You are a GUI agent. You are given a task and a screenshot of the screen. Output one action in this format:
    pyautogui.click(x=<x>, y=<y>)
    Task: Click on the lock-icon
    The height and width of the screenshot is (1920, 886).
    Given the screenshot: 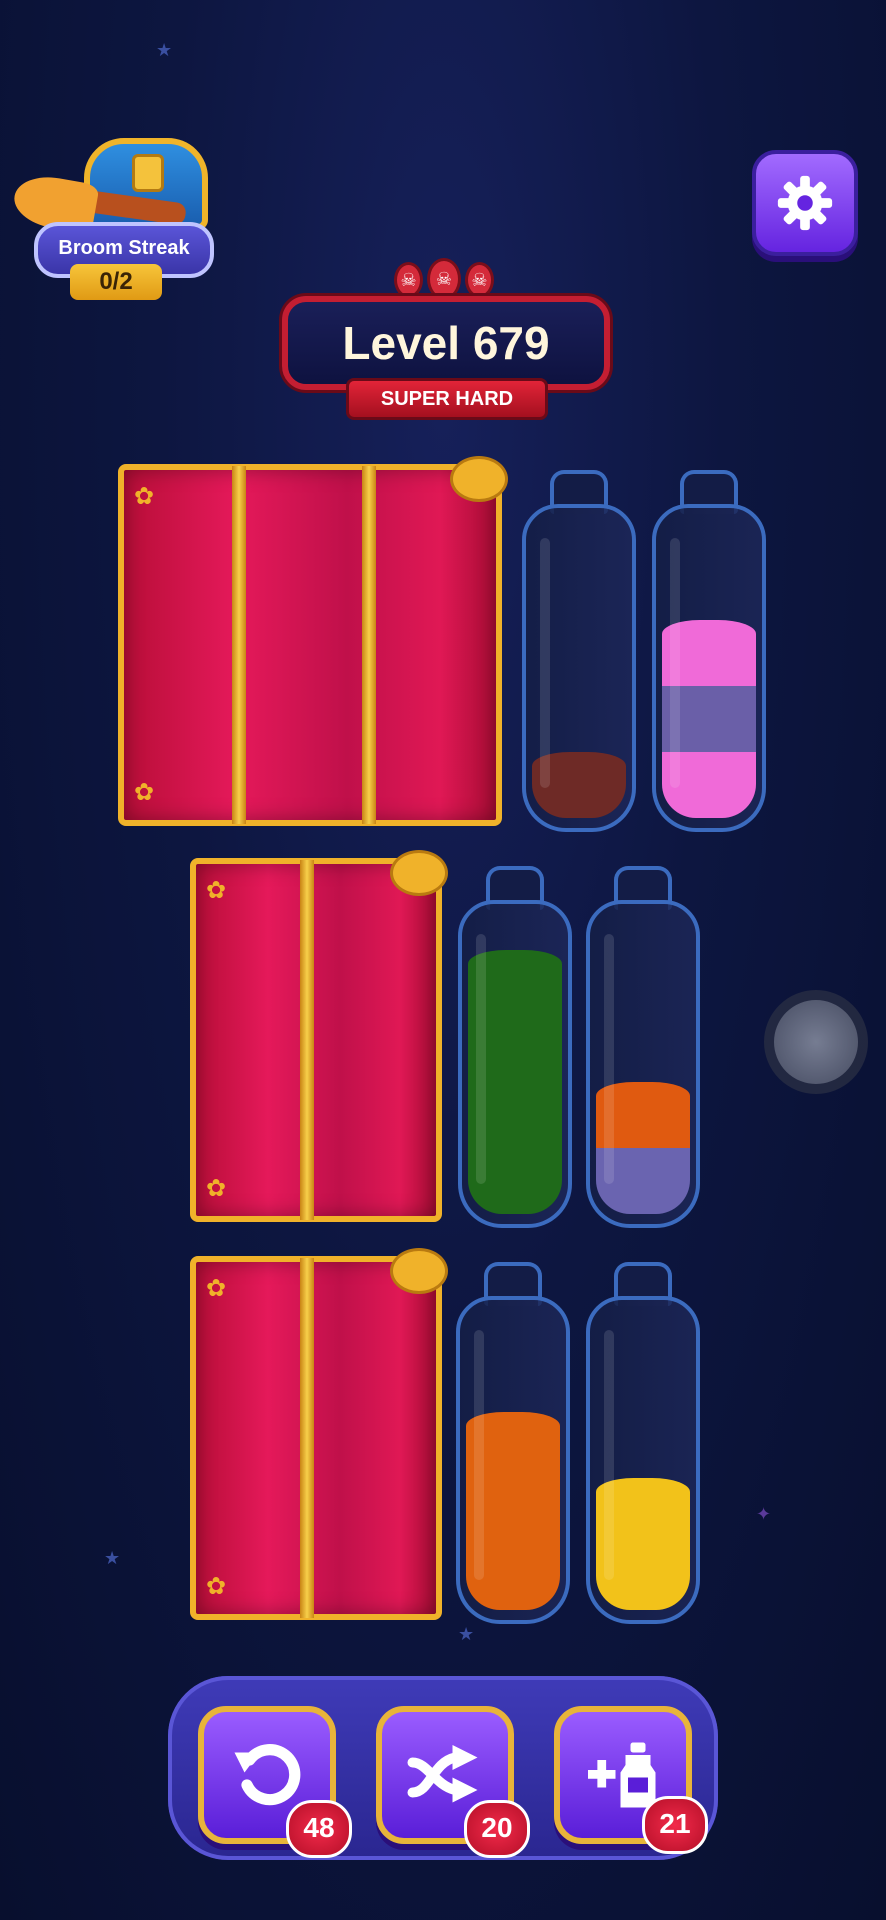 What is the action you would take?
    pyautogui.click(x=148, y=173)
    